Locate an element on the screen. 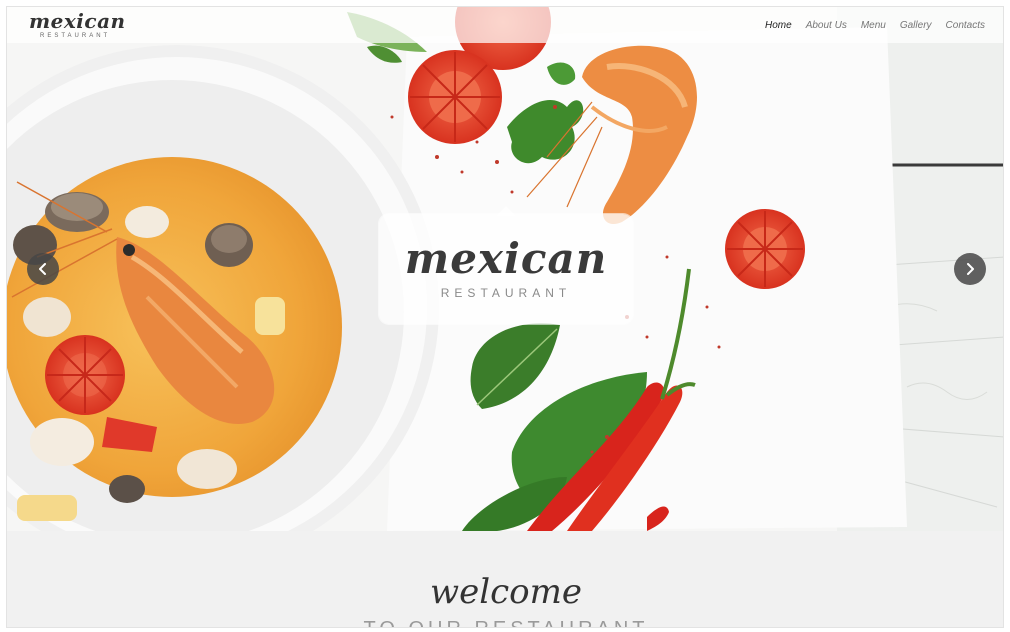 The width and height of the screenshot is (1010, 632). chevron-left-icon is located at coordinates (42, 269).